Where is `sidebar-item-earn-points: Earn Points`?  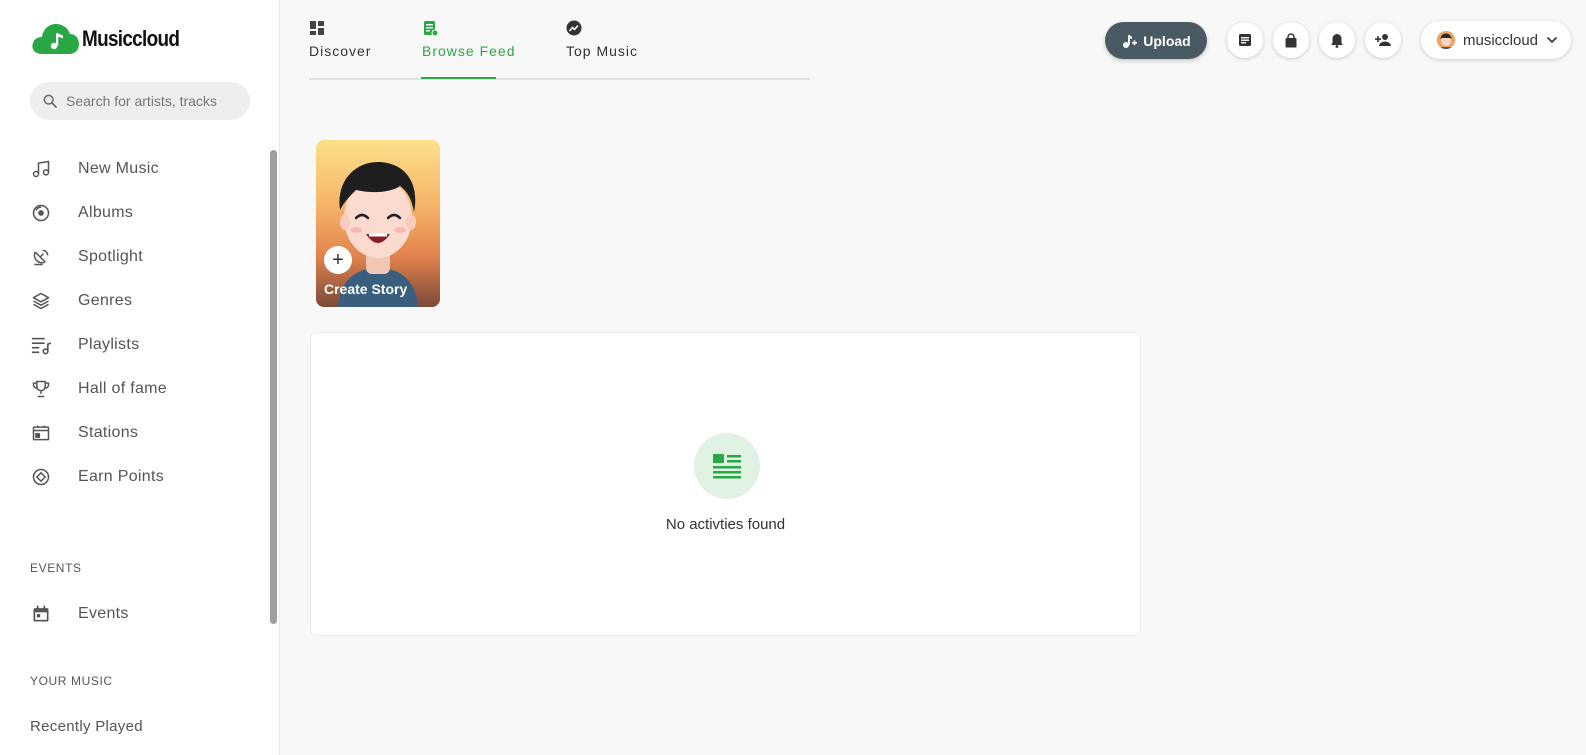 sidebar-item-earn-points: Earn Points is located at coordinates (97, 477).